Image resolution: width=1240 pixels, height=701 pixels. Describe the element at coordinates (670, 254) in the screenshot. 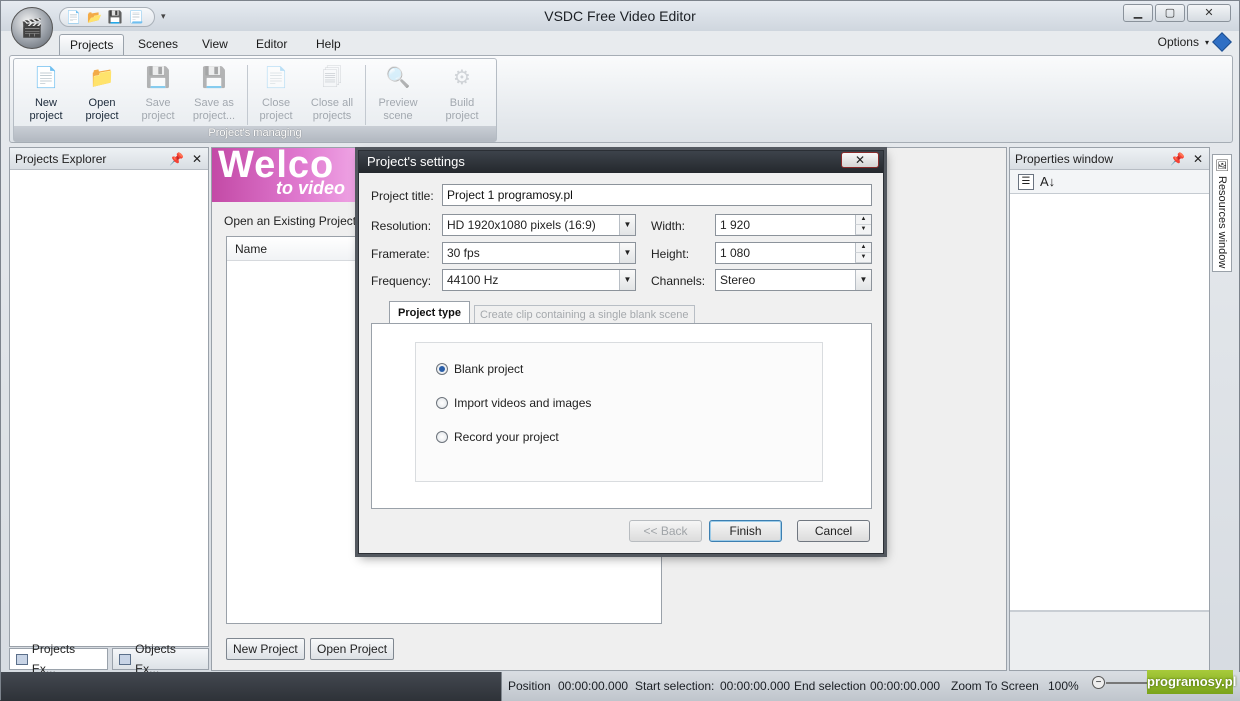

I see `height-label: Height:` at that location.